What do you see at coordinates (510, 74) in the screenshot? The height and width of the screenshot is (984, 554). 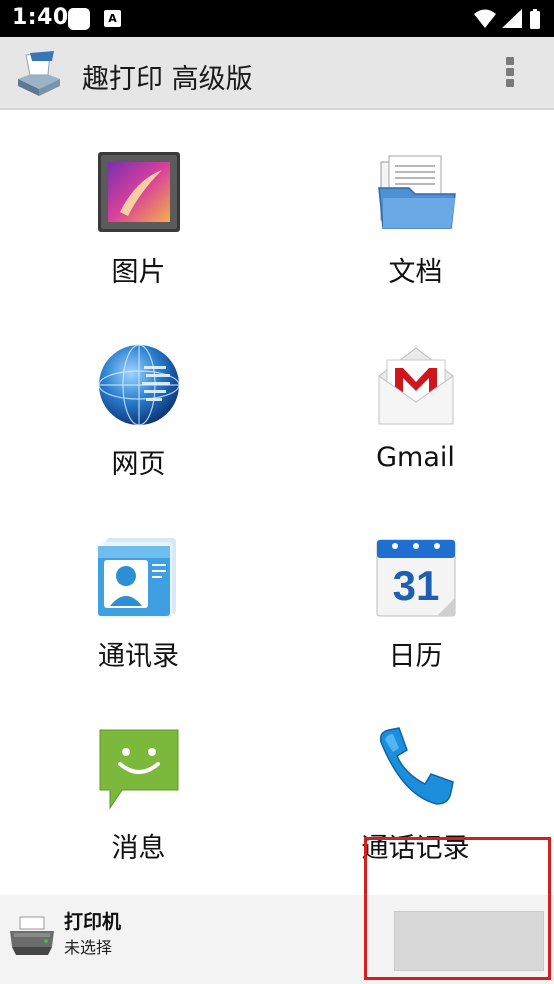 I see `overflow-menu-icon` at bounding box center [510, 74].